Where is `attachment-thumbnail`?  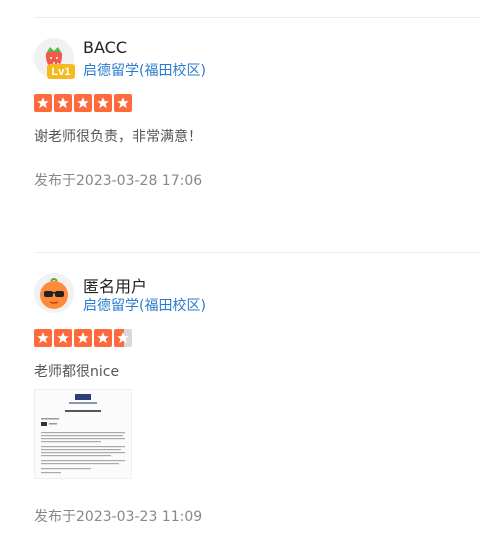 attachment-thumbnail is located at coordinates (83, 434).